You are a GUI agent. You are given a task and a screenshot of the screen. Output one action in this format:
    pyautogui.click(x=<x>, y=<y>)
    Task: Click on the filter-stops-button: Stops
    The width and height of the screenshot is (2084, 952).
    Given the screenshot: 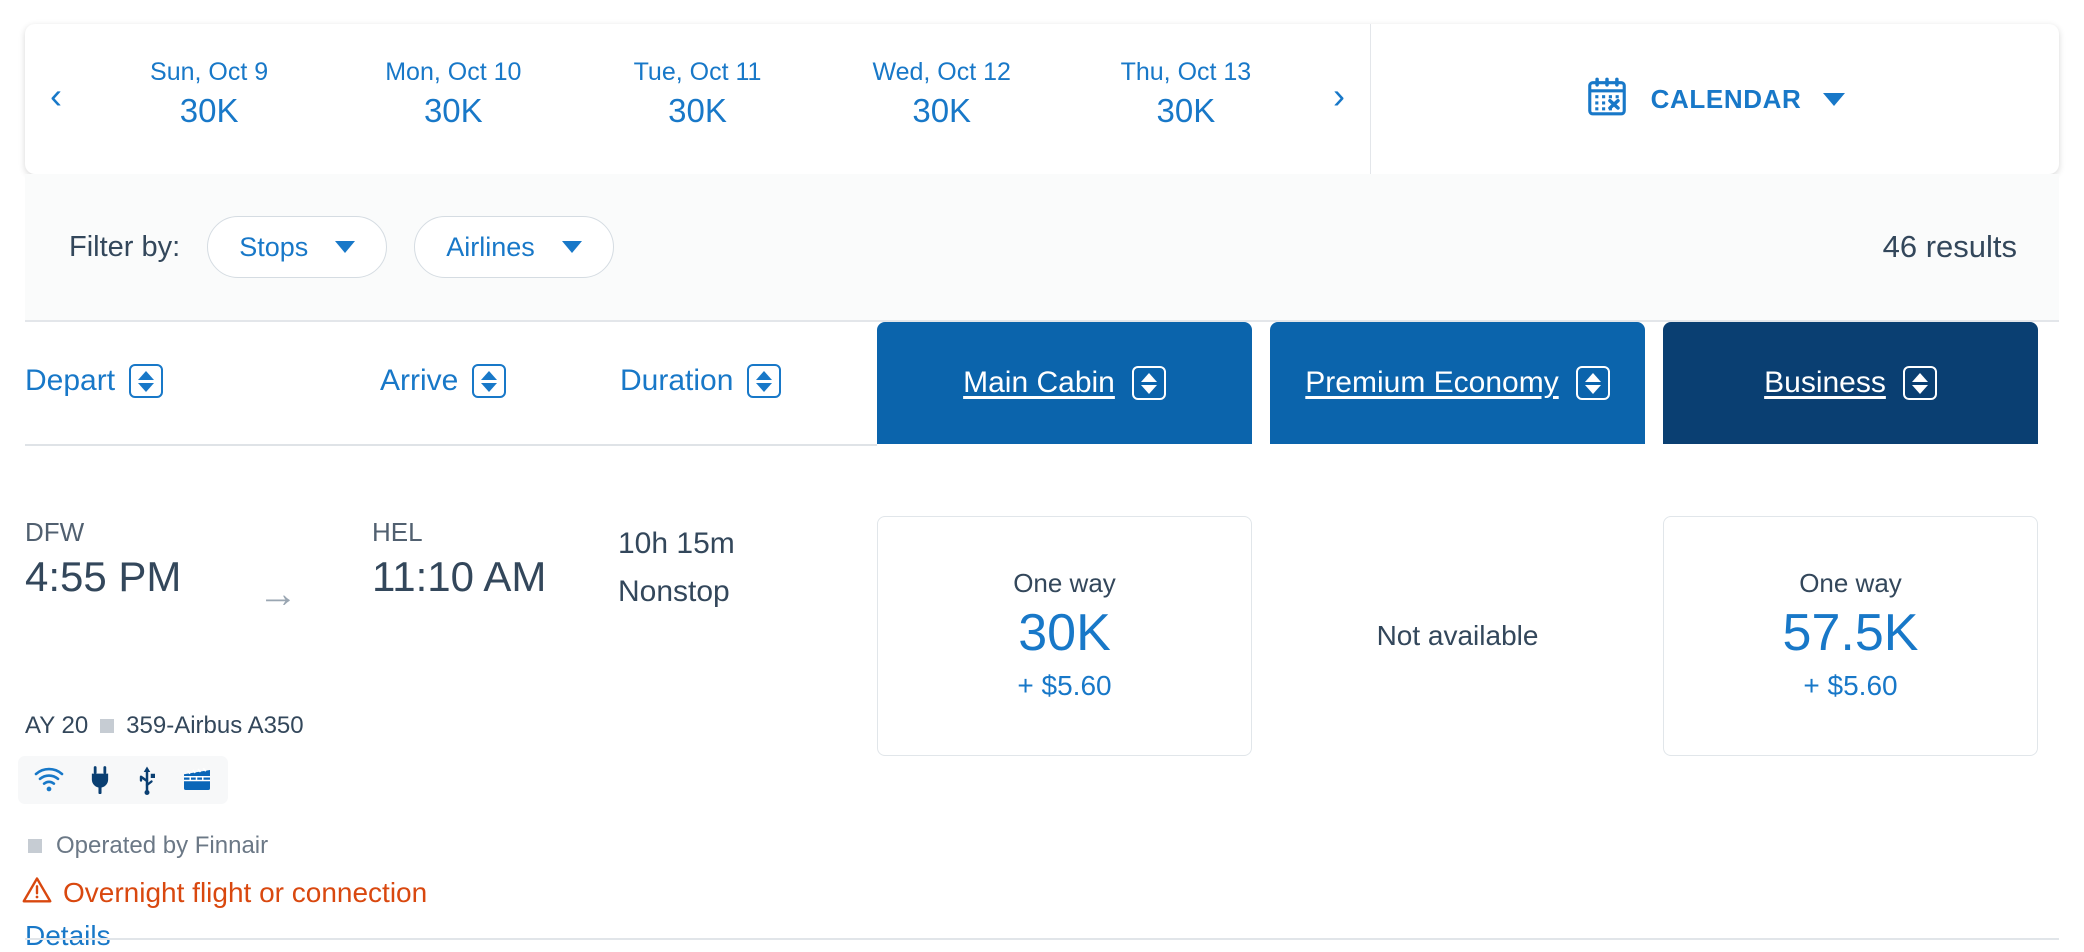 What is the action you would take?
    pyautogui.click(x=297, y=247)
    